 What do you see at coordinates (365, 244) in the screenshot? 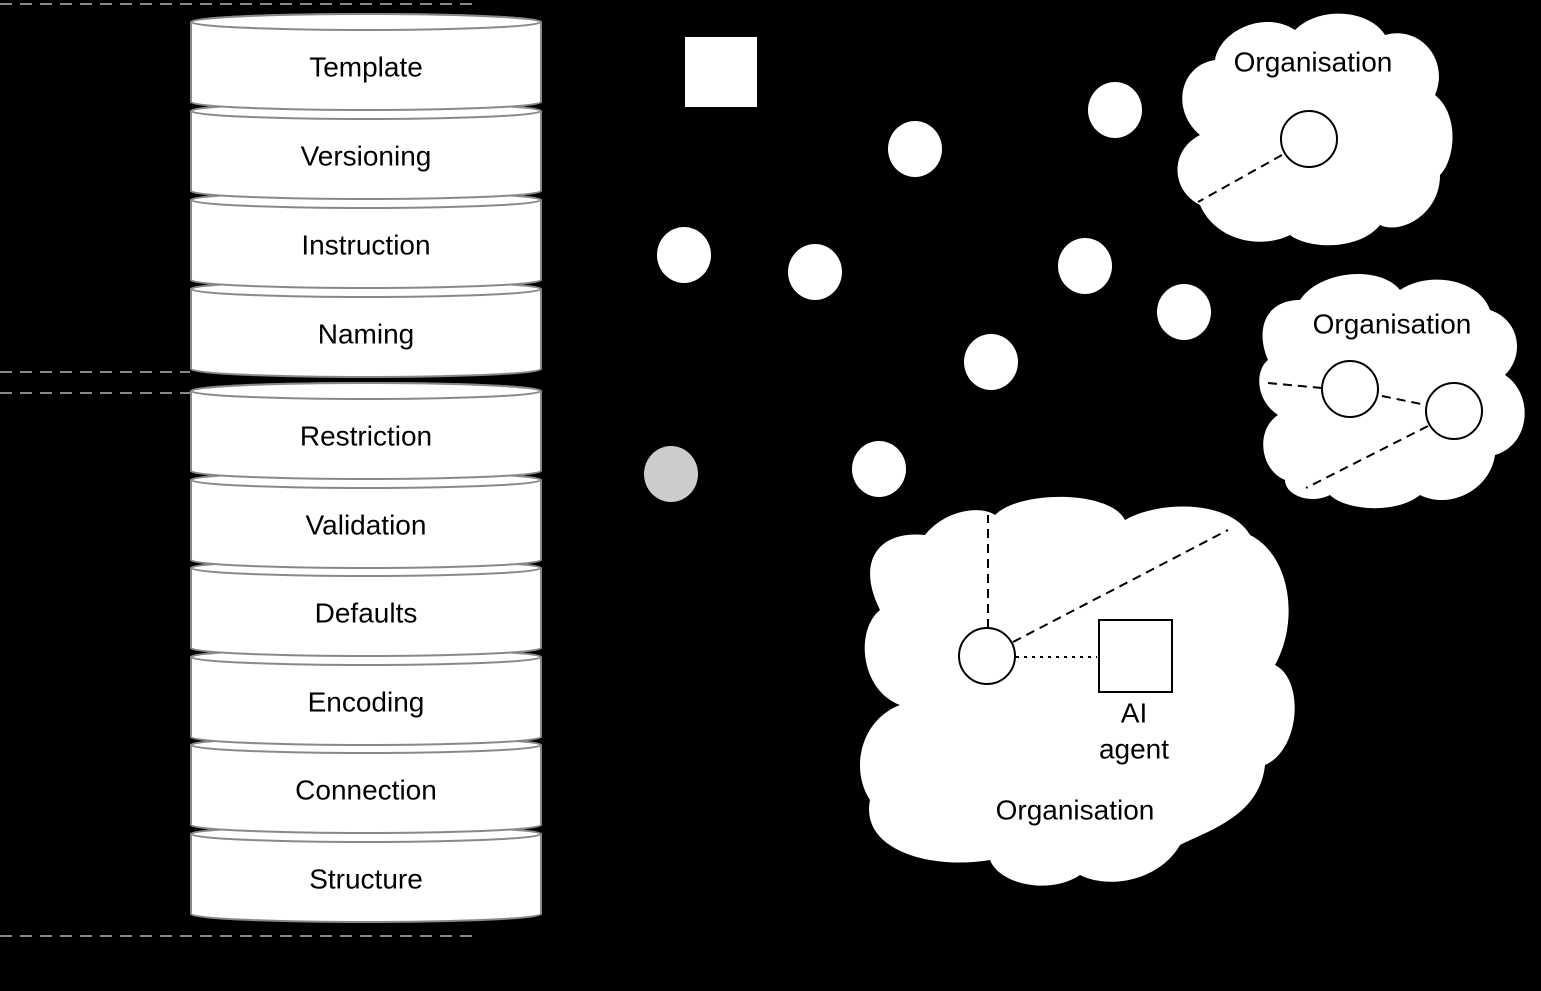
I see `layer-label: Instruction` at bounding box center [365, 244].